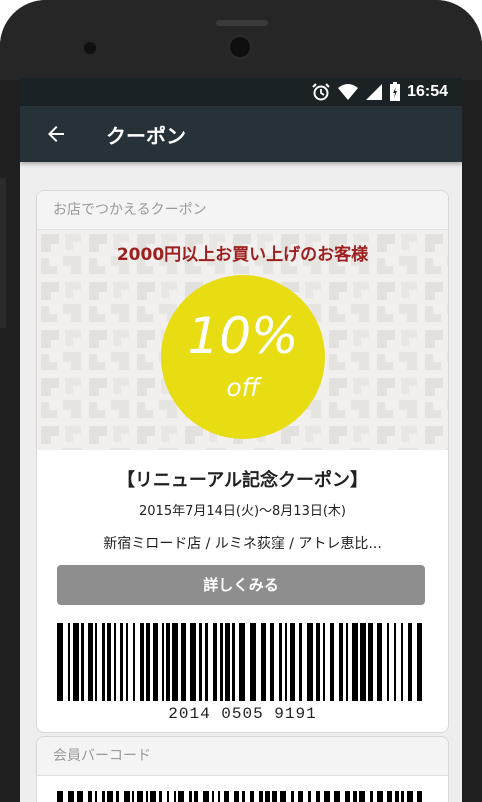 The image size is (482, 802). I want to click on volume-button, so click(3, 253).